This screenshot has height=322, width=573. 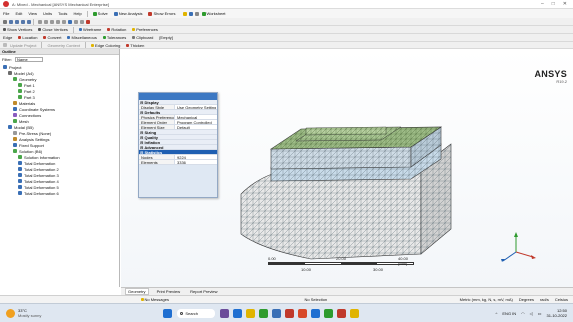 What do you see at coordinates (32, 13) in the screenshot?
I see `menu-view: View` at bounding box center [32, 13].